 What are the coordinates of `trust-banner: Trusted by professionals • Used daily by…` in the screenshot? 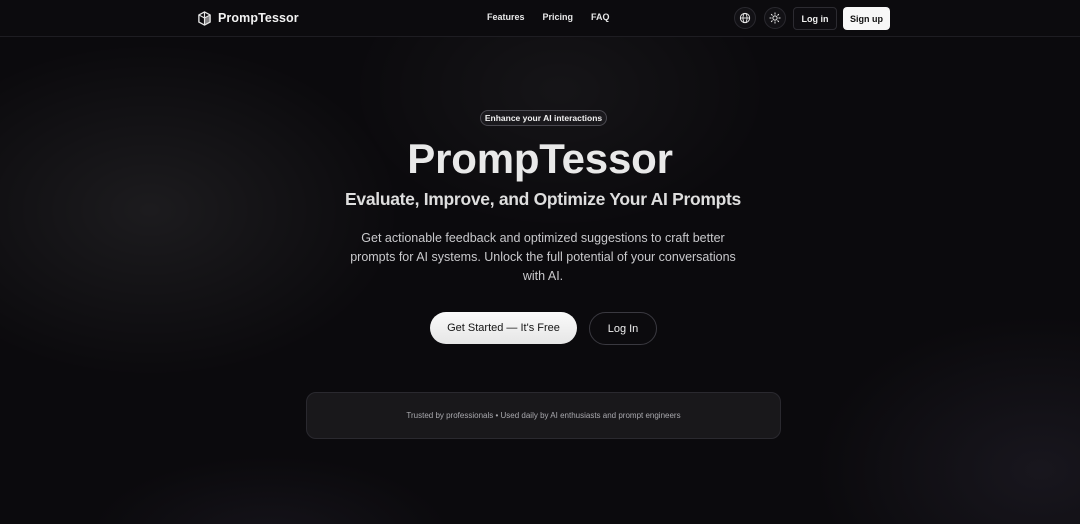 It's located at (543, 415).